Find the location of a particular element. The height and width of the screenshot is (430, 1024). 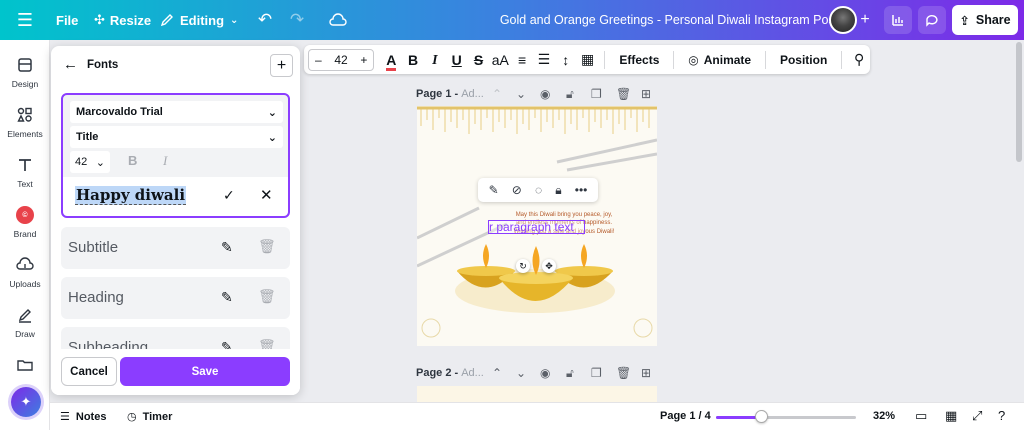

design-icon is located at coordinates (25, 65).